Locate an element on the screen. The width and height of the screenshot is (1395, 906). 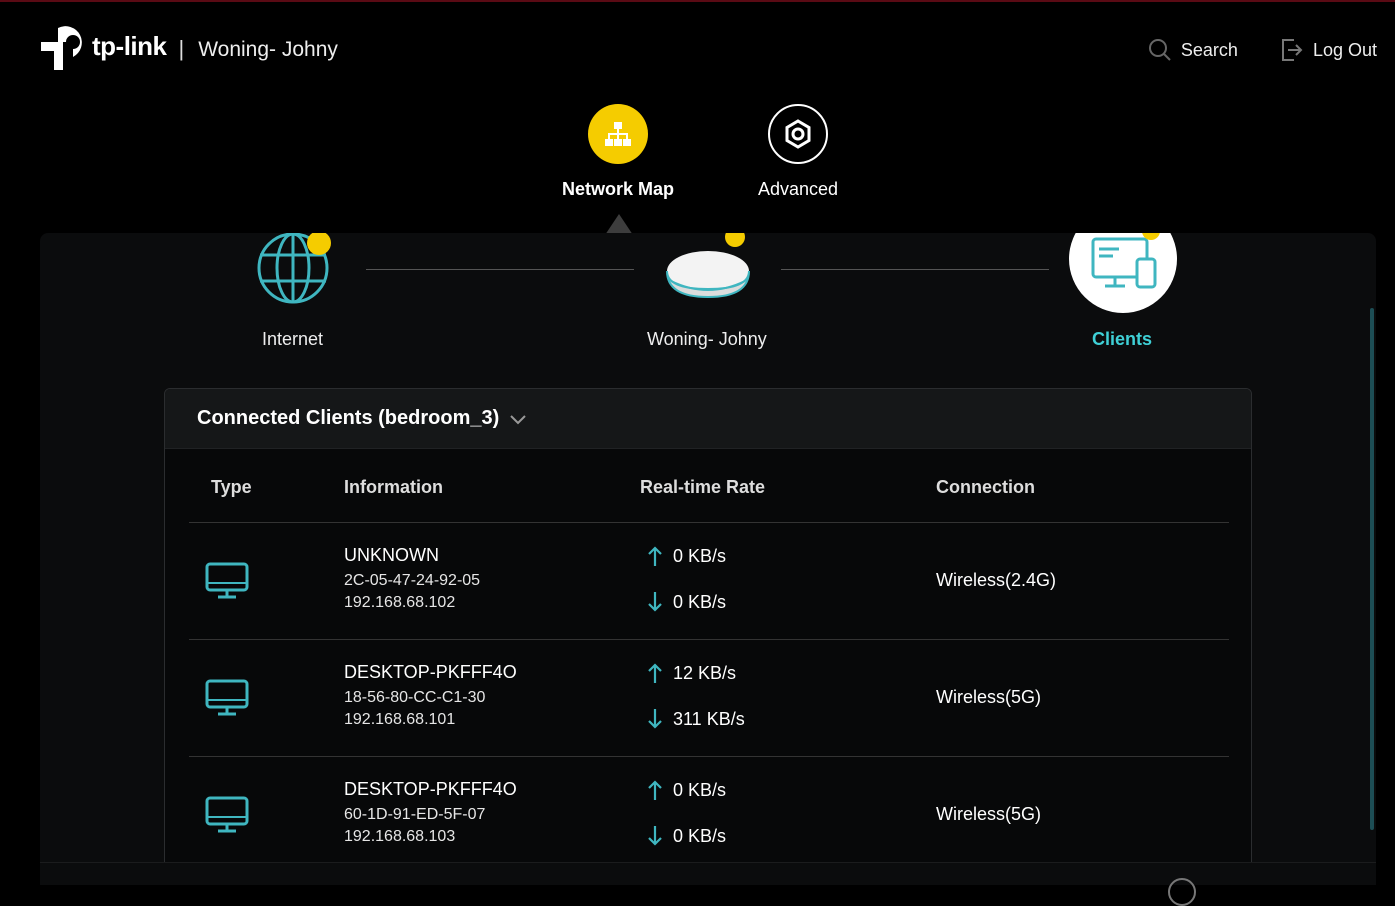
download-rate-value: 311 KB/s is located at coordinates (709, 718).